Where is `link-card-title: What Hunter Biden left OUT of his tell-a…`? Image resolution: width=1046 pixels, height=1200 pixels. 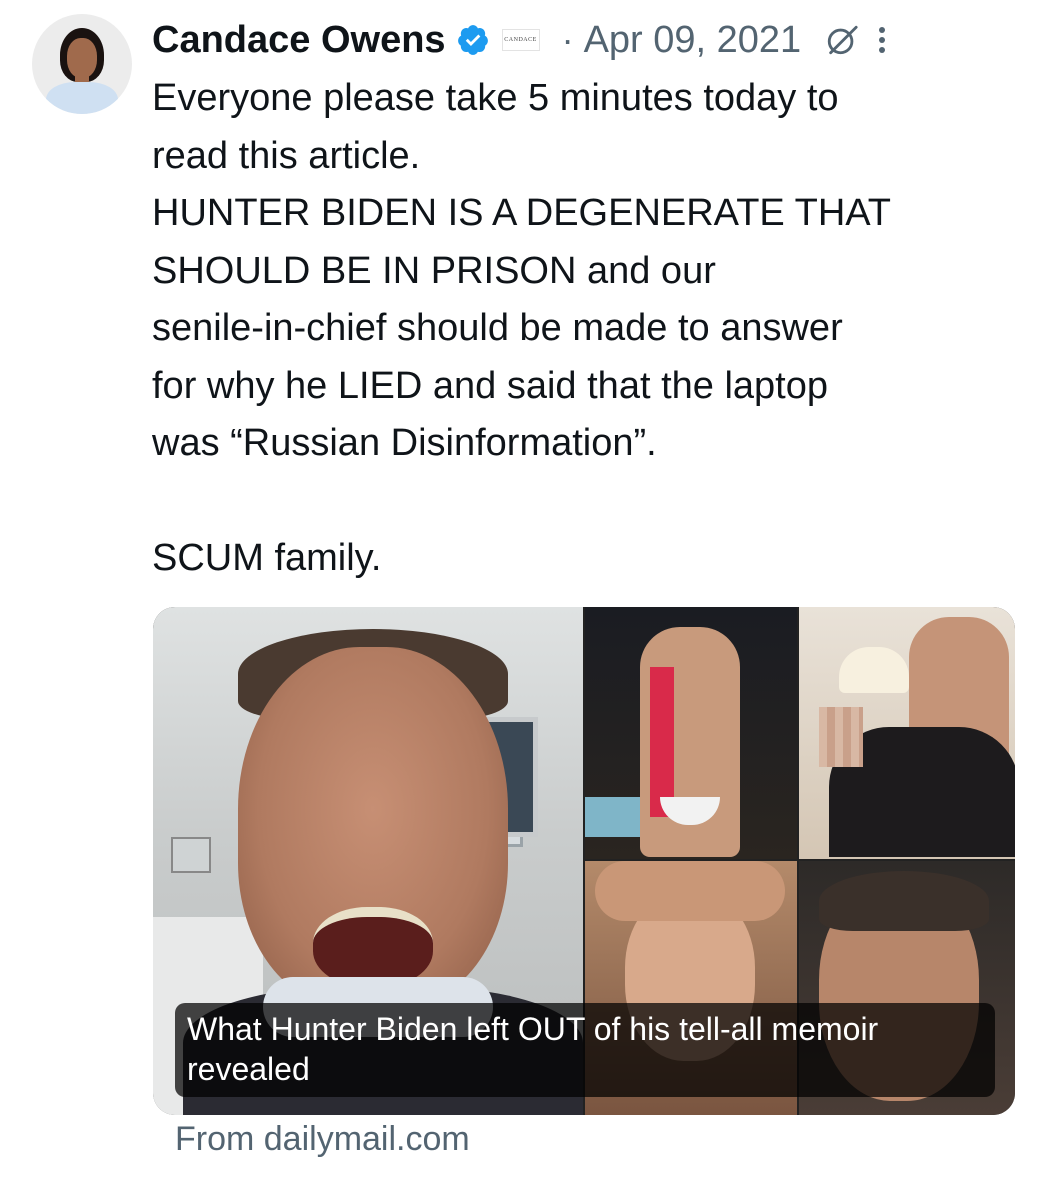 link-card-title: What Hunter Biden left OUT of his tell-a… is located at coordinates (585, 1050).